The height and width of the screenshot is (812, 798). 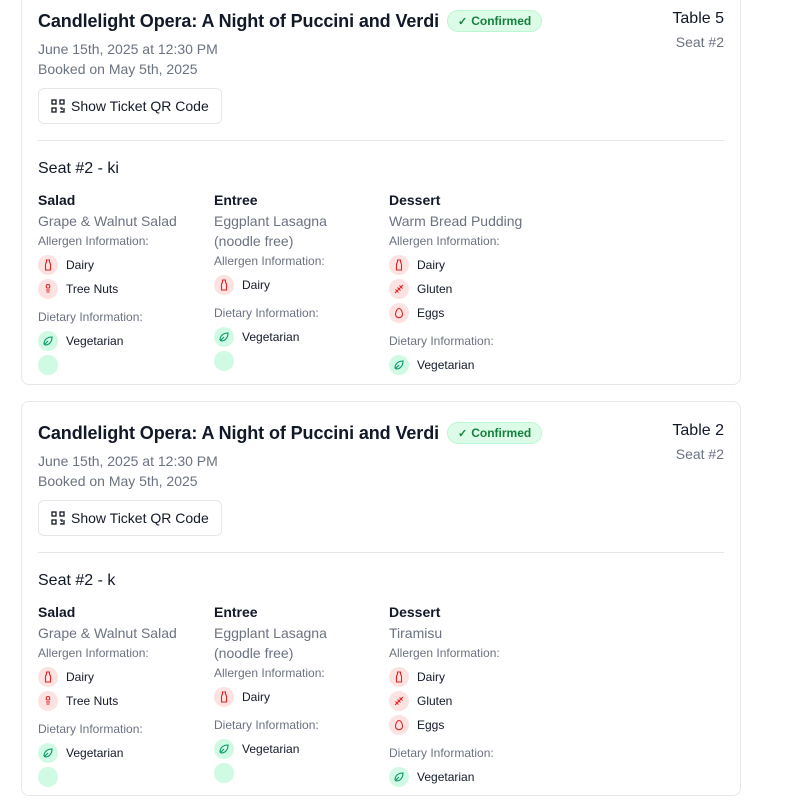 I want to click on wheat-icon, so click(x=399, y=701).